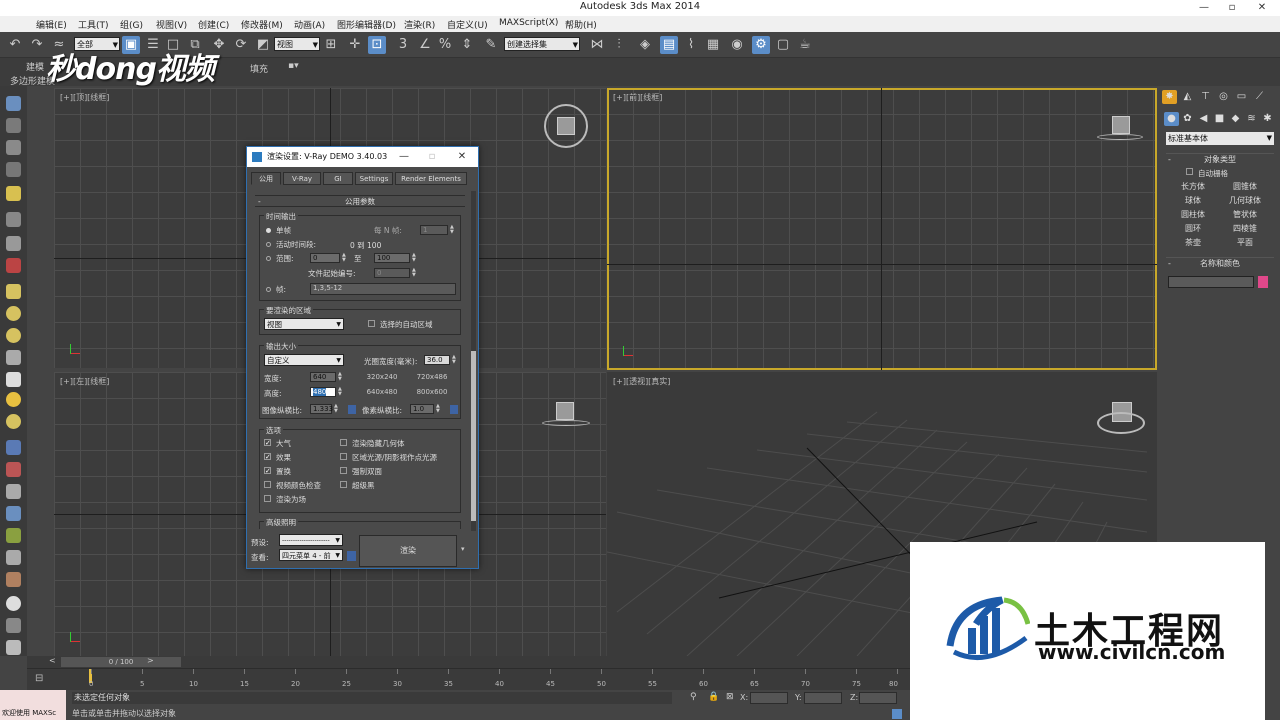 The image size is (1280, 720). What do you see at coordinates (302, 178) in the screenshot?
I see `tab-vray: V-Ray` at bounding box center [302, 178].